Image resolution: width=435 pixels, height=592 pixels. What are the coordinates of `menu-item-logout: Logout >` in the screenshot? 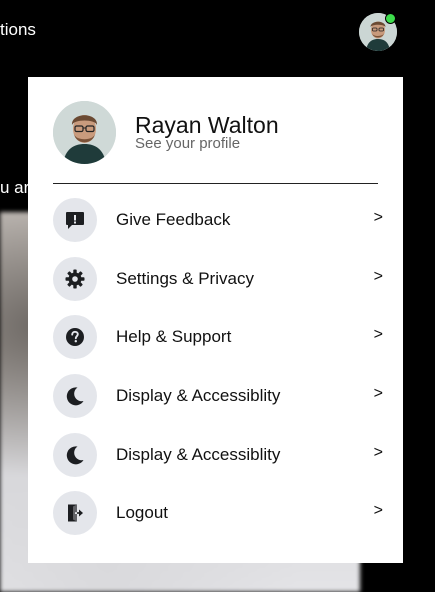 It's located at (218, 513).